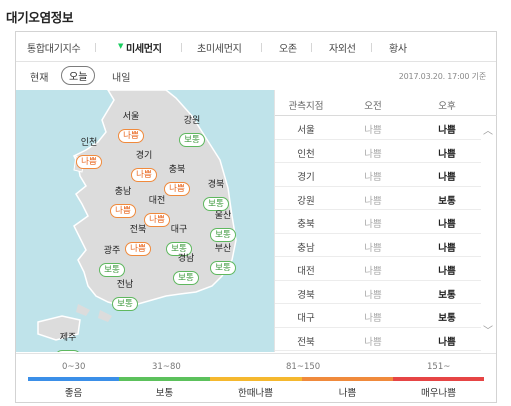 This screenshot has width=511, height=406. I want to click on table-header: 관측지점 오전 오후, so click(386, 103).